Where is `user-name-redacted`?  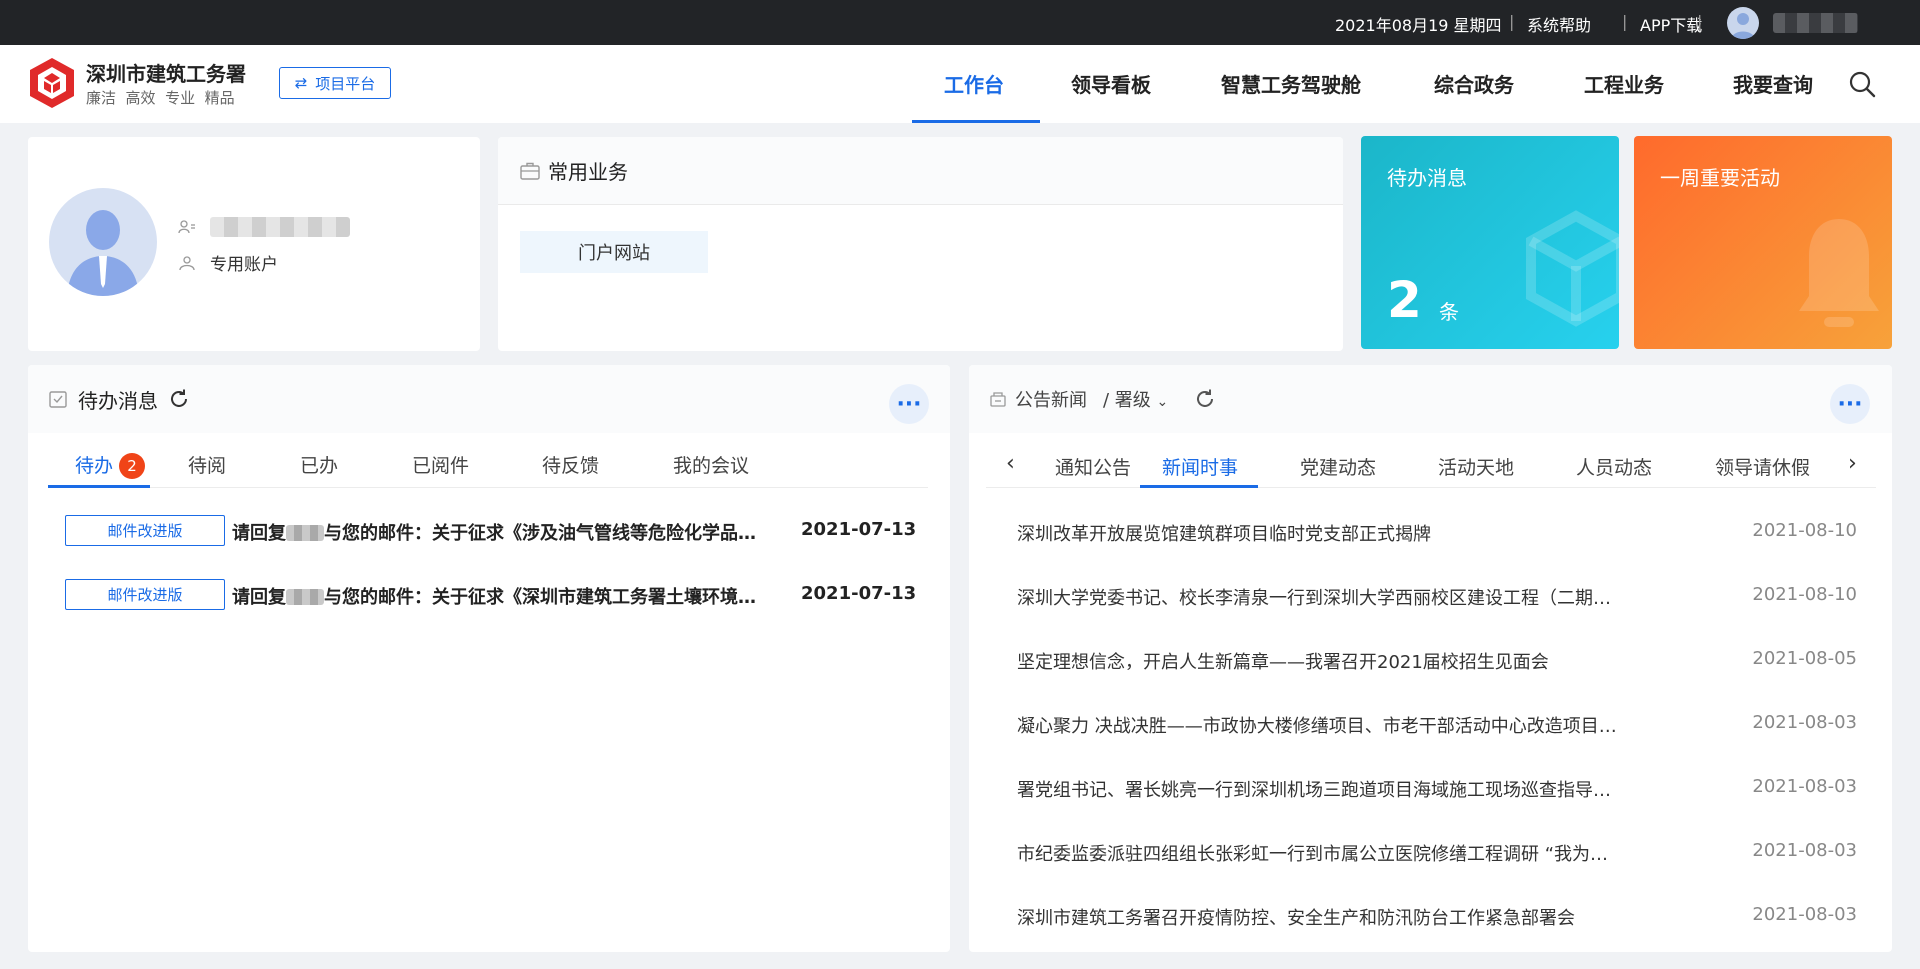 user-name-redacted is located at coordinates (1815, 23).